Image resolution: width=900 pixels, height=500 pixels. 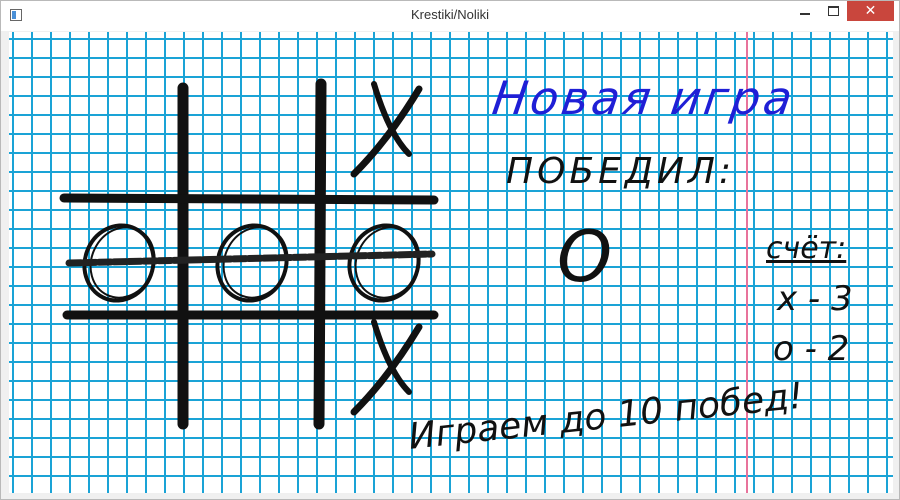 What do you see at coordinates (805, 11) in the screenshot?
I see `minimize-button` at bounding box center [805, 11].